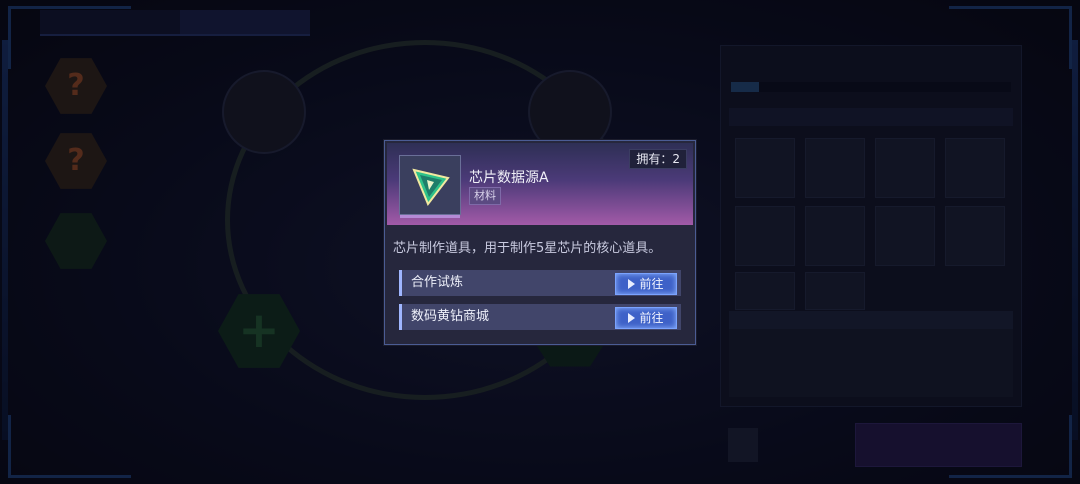 This screenshot has width=1080, height=484. Describe the element at coordinates (540, 283) in the screenshot. I see `route-row-coop-trial: 合作试炼 前往` at that location.